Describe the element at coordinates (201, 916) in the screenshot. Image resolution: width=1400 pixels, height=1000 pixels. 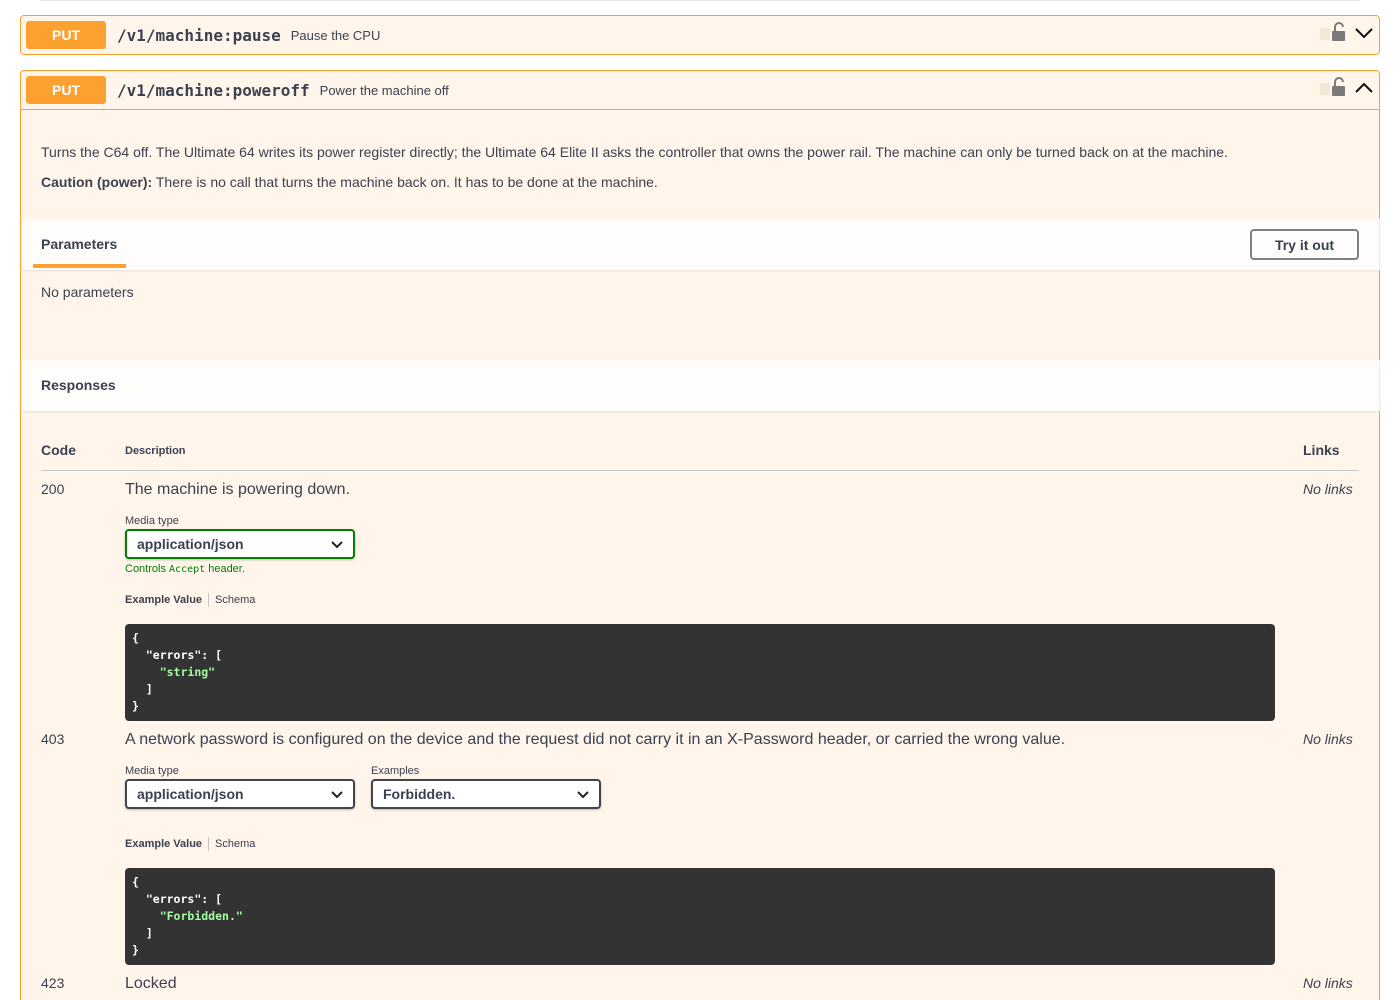
I see `json-string: "Forbidden."` at that location.